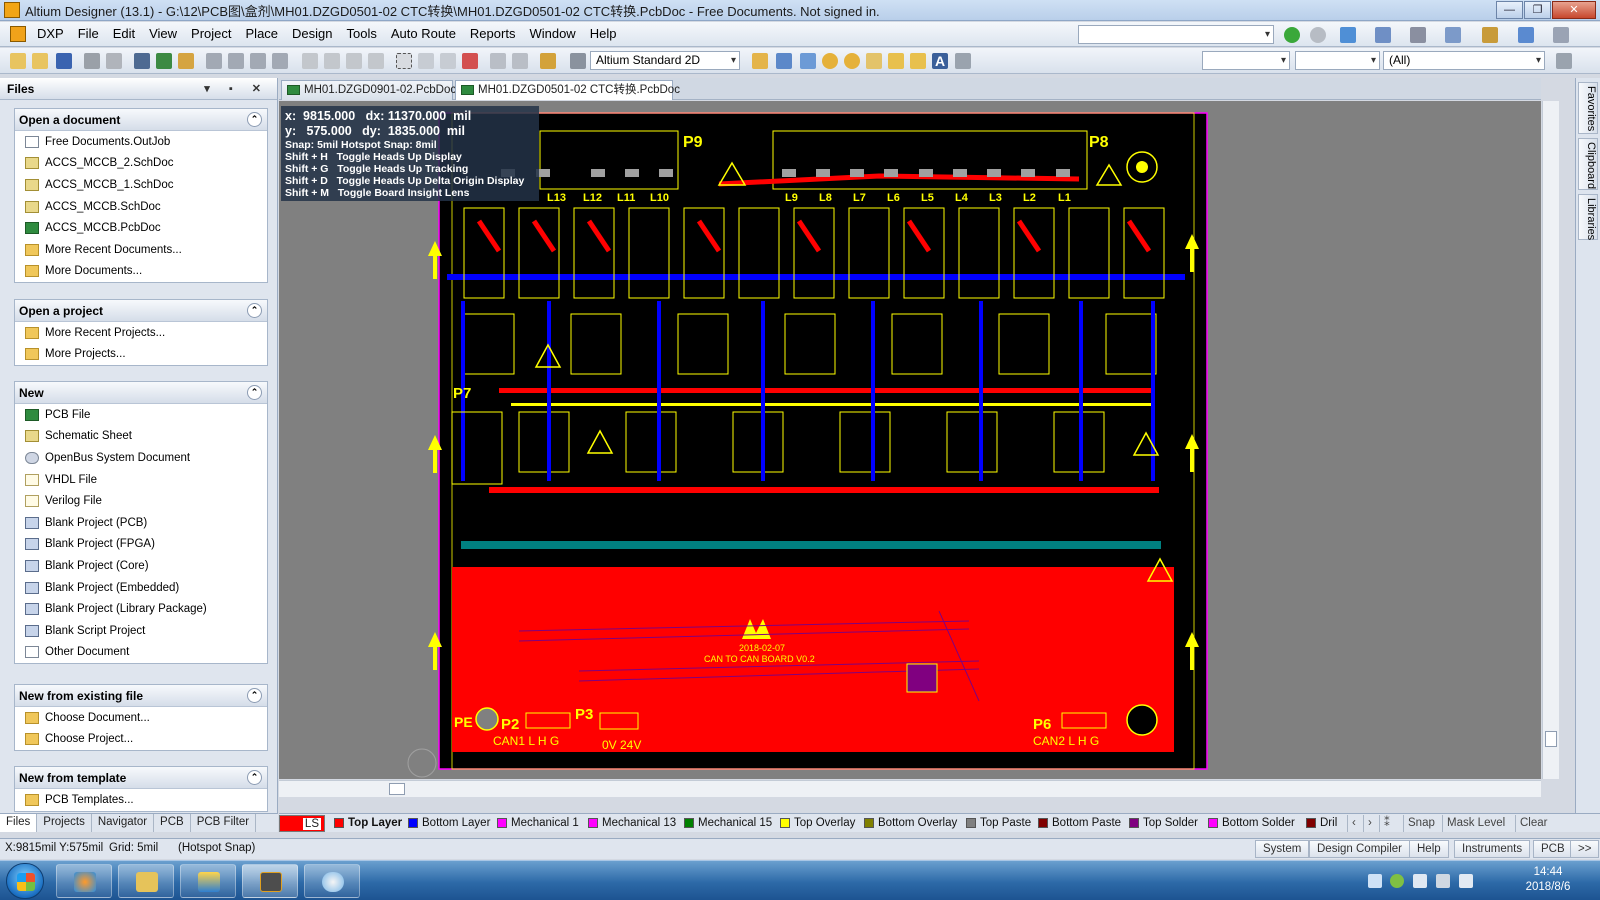 Image resolution: width=1600 pixels, height=900 pixels. Describe the element at coordinates (909, 823) in the screenshot. I see `layer-tab-bottom-overlay: Bottom Overlay` at that location.